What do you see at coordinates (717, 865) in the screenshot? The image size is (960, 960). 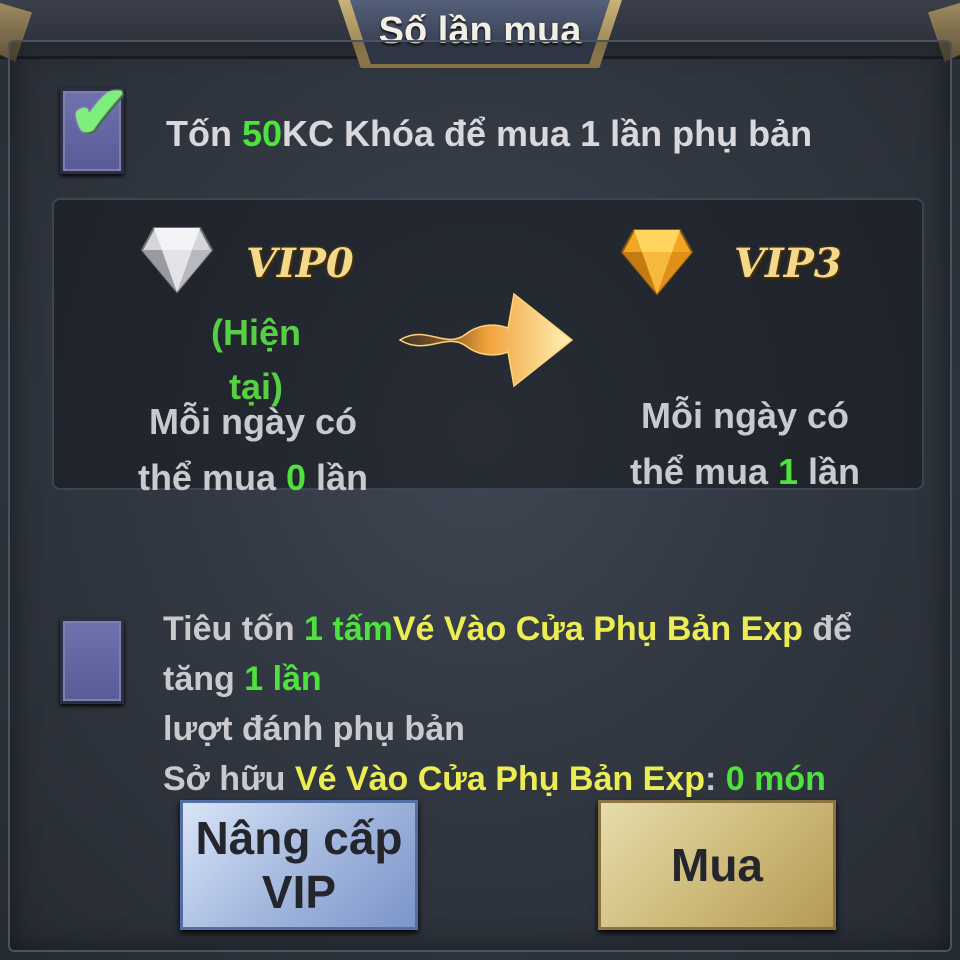 I see `buy-button: Mua` at bounding box center [717, 865].